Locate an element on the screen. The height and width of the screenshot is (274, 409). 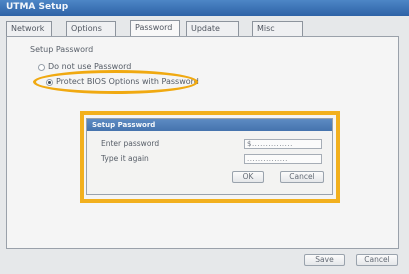
tab-options: Options is located at coordinates (91, 28).